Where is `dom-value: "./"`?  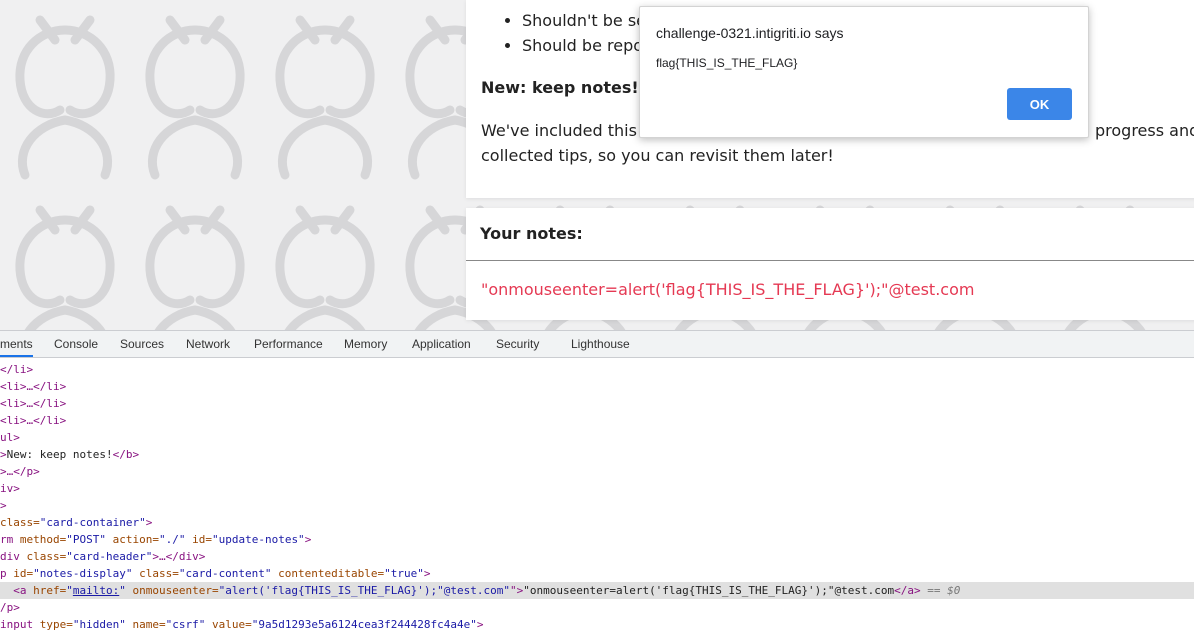
dom-value: "./" is located at coordinates (172, 539).